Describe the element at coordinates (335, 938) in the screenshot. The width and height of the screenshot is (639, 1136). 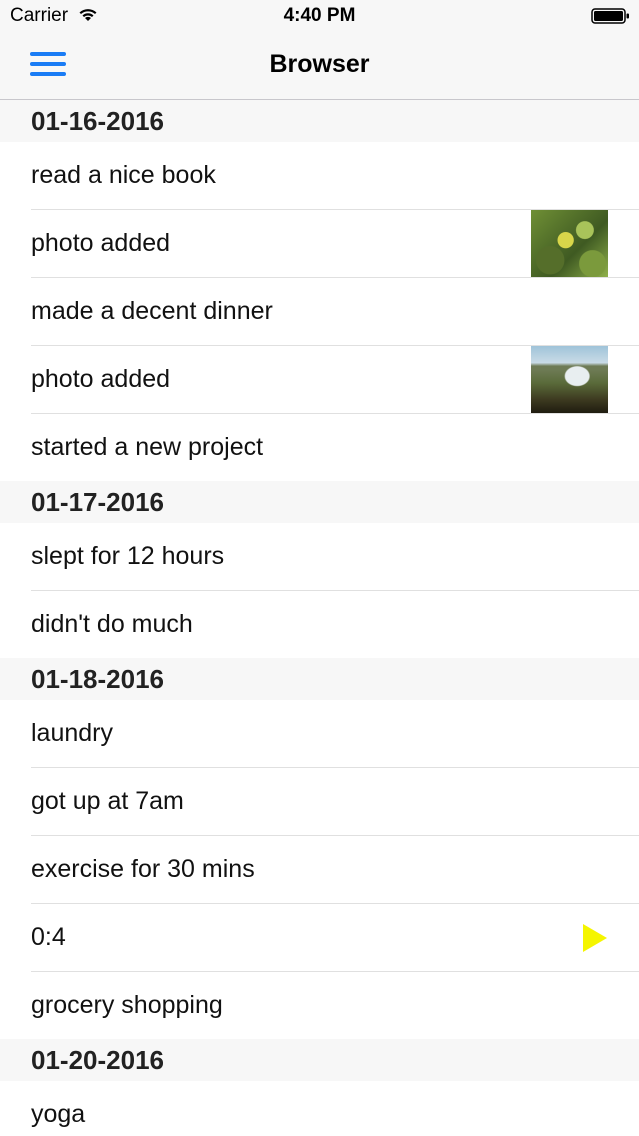
I see `list-item: 0:4` at that location.